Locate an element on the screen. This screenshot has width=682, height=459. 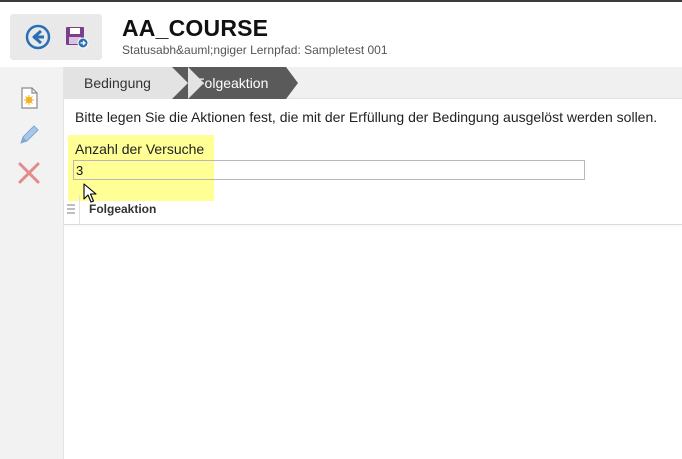
sidebar-new-button is located at coordinates (29, 98).